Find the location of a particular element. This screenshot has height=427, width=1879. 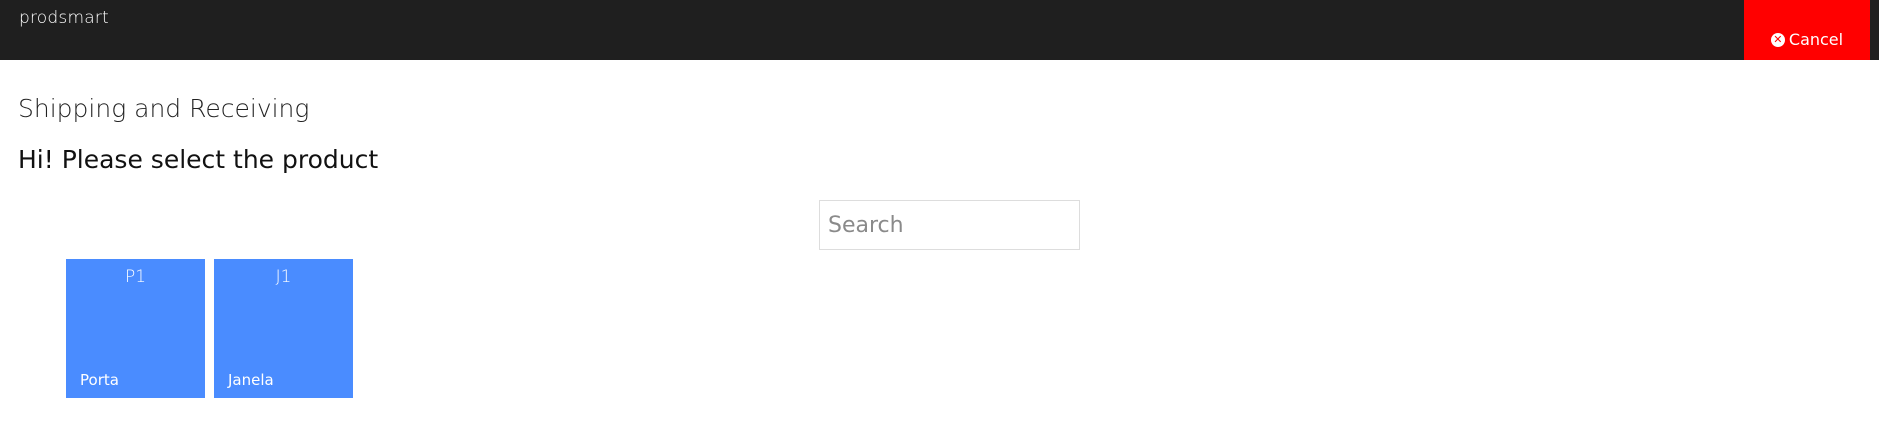

section-title: Shipping and Receiving is located at coordinates (164, 108).